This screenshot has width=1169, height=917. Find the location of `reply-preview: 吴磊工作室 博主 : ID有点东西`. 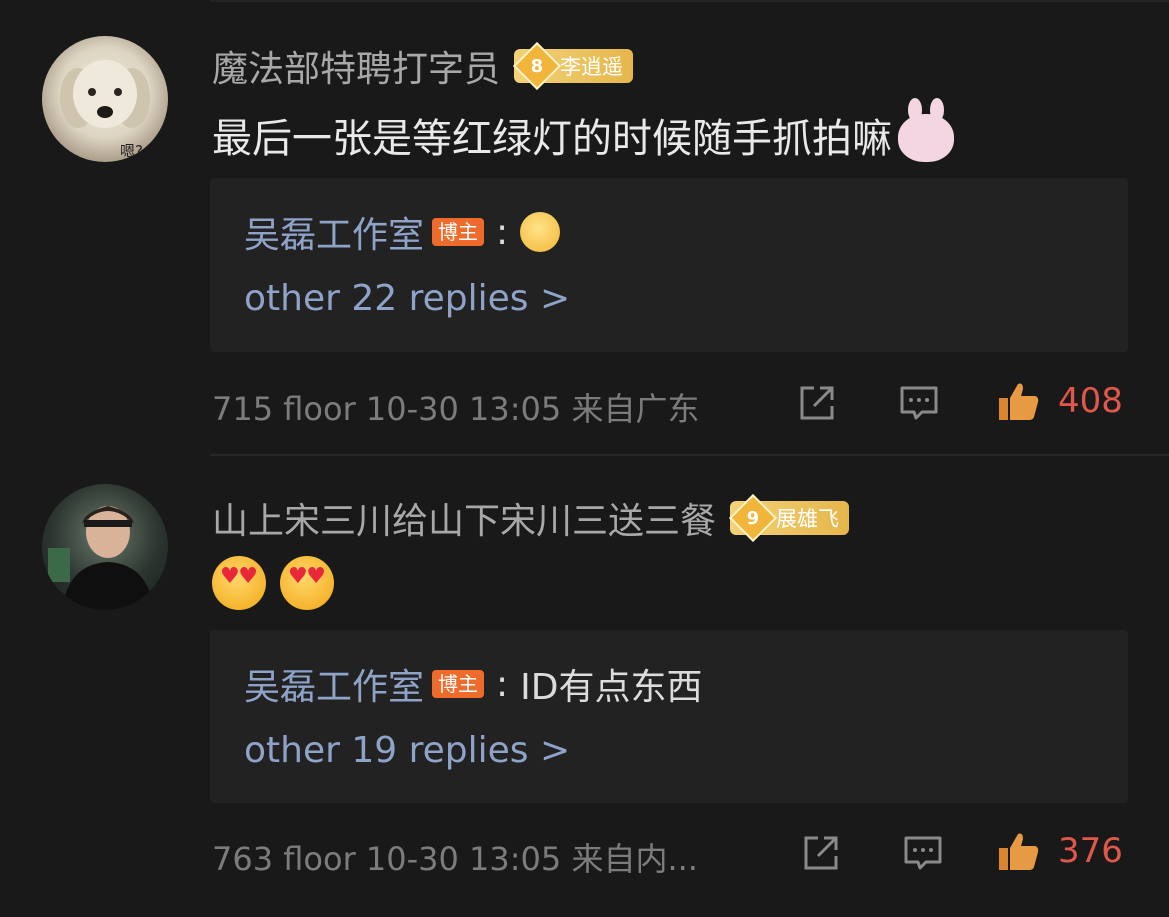

reply-preview: 吴磊工作室 博主 : ID有点东西 is located at coordinates (473, 684).